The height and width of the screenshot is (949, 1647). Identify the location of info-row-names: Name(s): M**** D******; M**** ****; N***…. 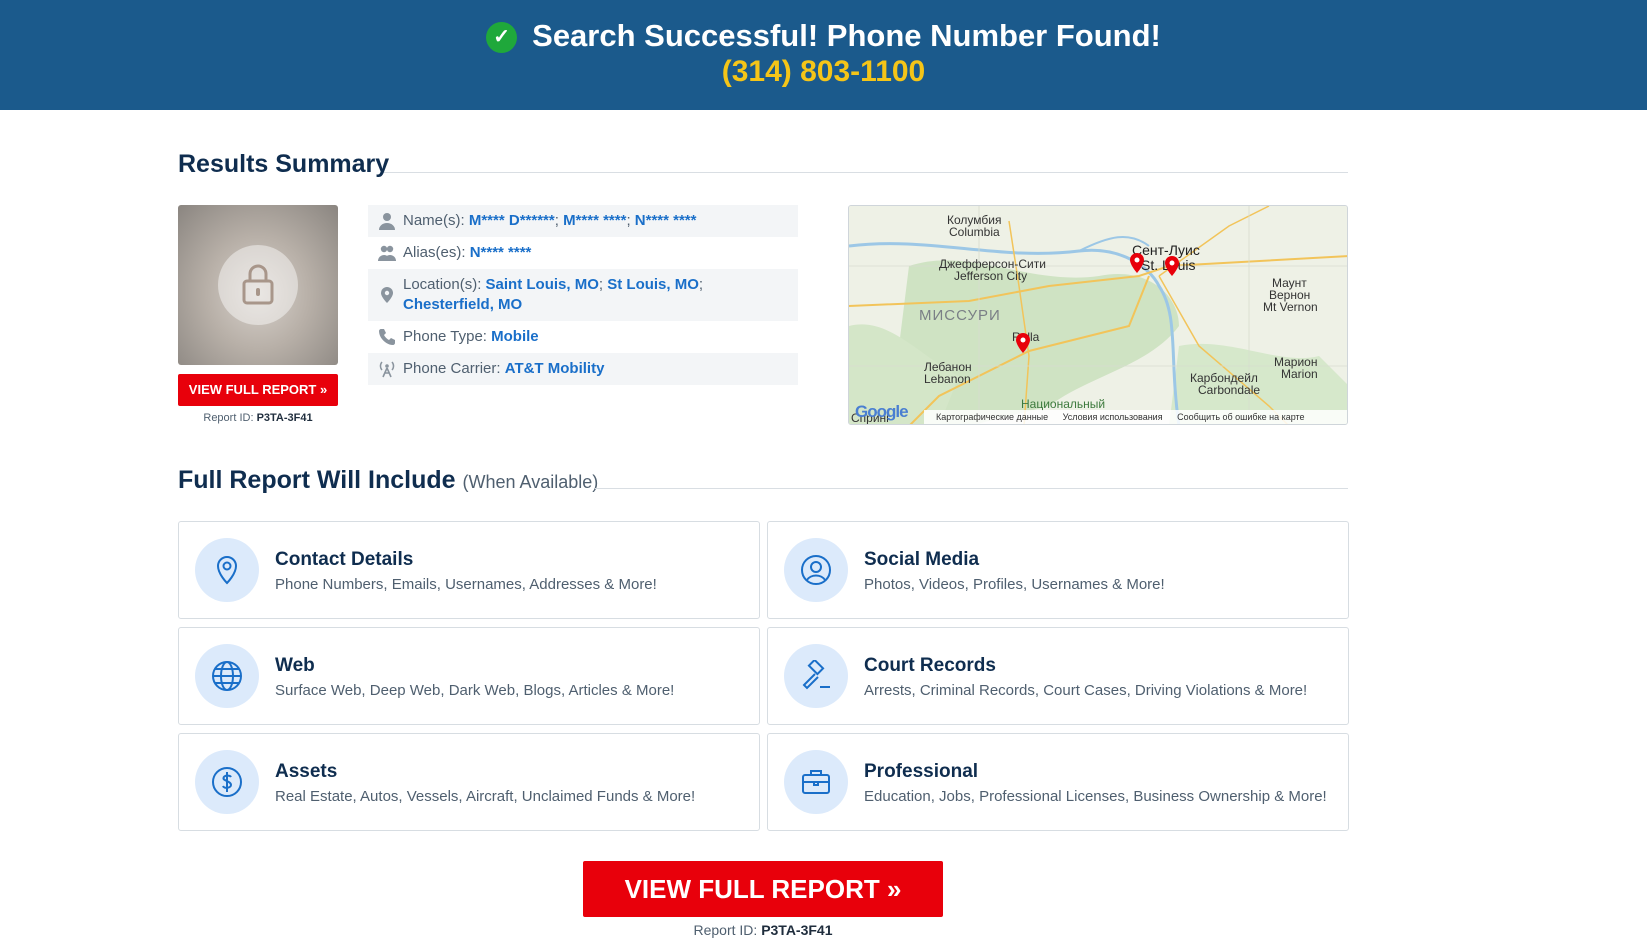
(583, 221).